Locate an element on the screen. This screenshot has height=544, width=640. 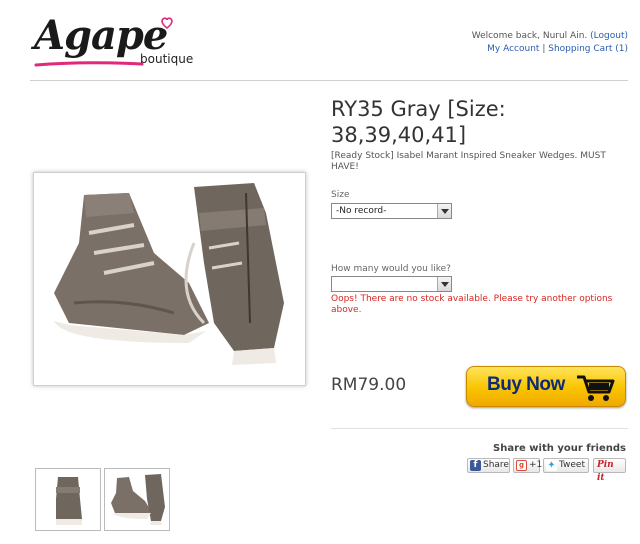
facebook-share-button: f Share is located at coordinates (488, 465).